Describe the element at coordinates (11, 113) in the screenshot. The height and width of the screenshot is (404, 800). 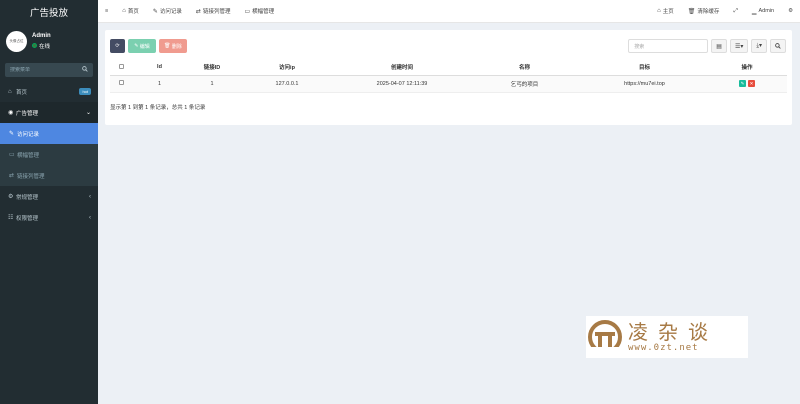
I see `ad-icon: ◉` at that location.